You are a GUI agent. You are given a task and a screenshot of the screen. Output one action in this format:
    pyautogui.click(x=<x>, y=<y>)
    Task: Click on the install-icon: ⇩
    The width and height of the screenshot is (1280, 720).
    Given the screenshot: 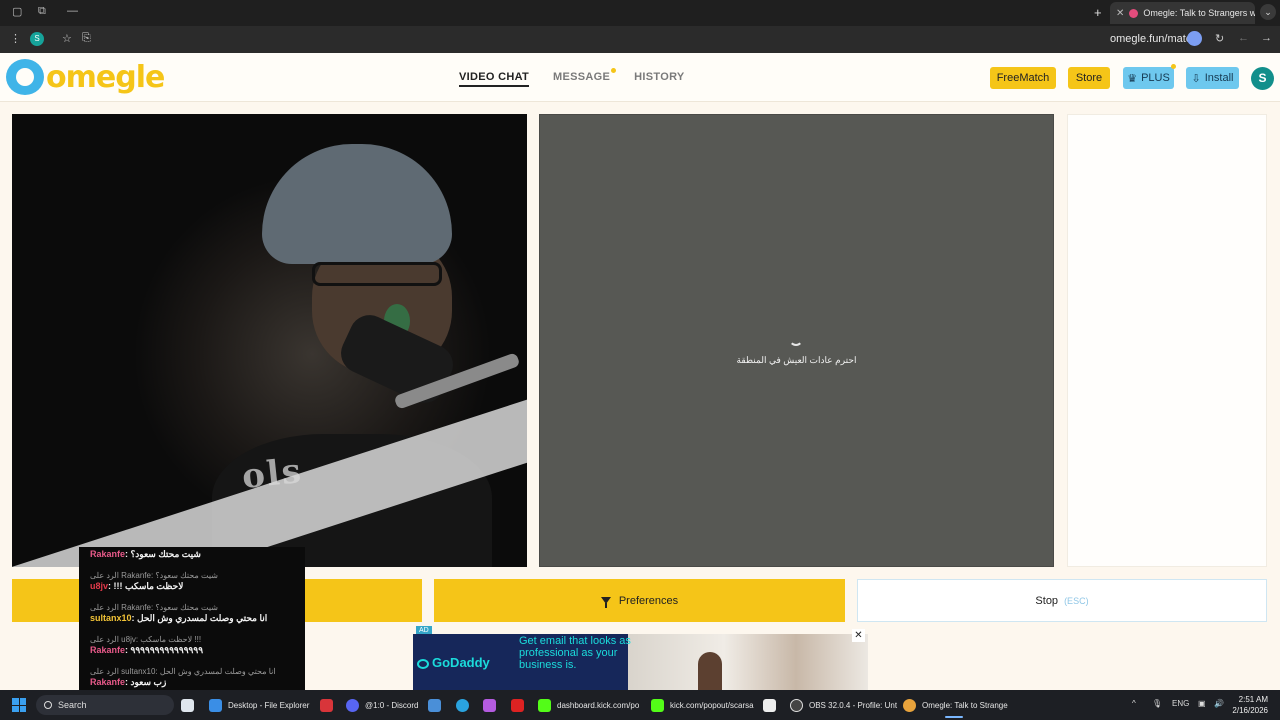 What is the action you would take?
    pyautogui.click(x=1196, y=78)
    